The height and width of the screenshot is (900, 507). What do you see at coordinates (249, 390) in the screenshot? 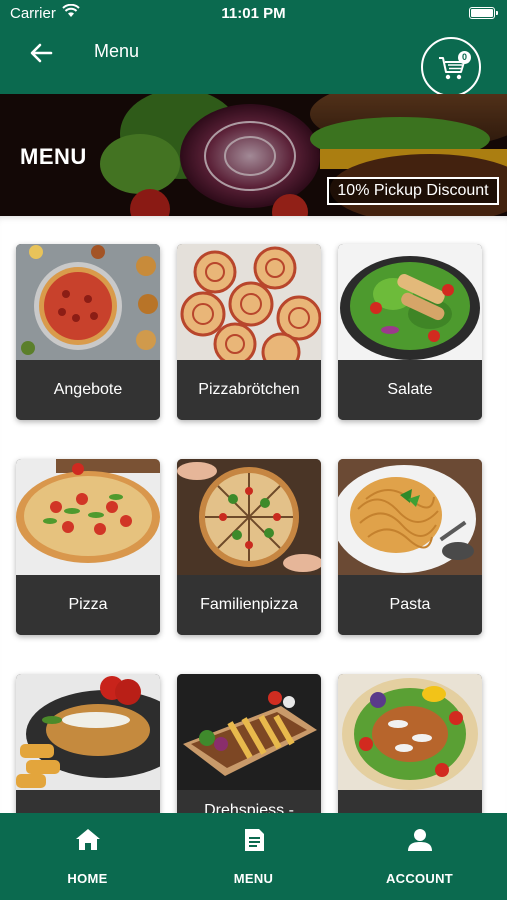
I see `category-label: Pizzabrötchen` at bounding box center [249, 390].